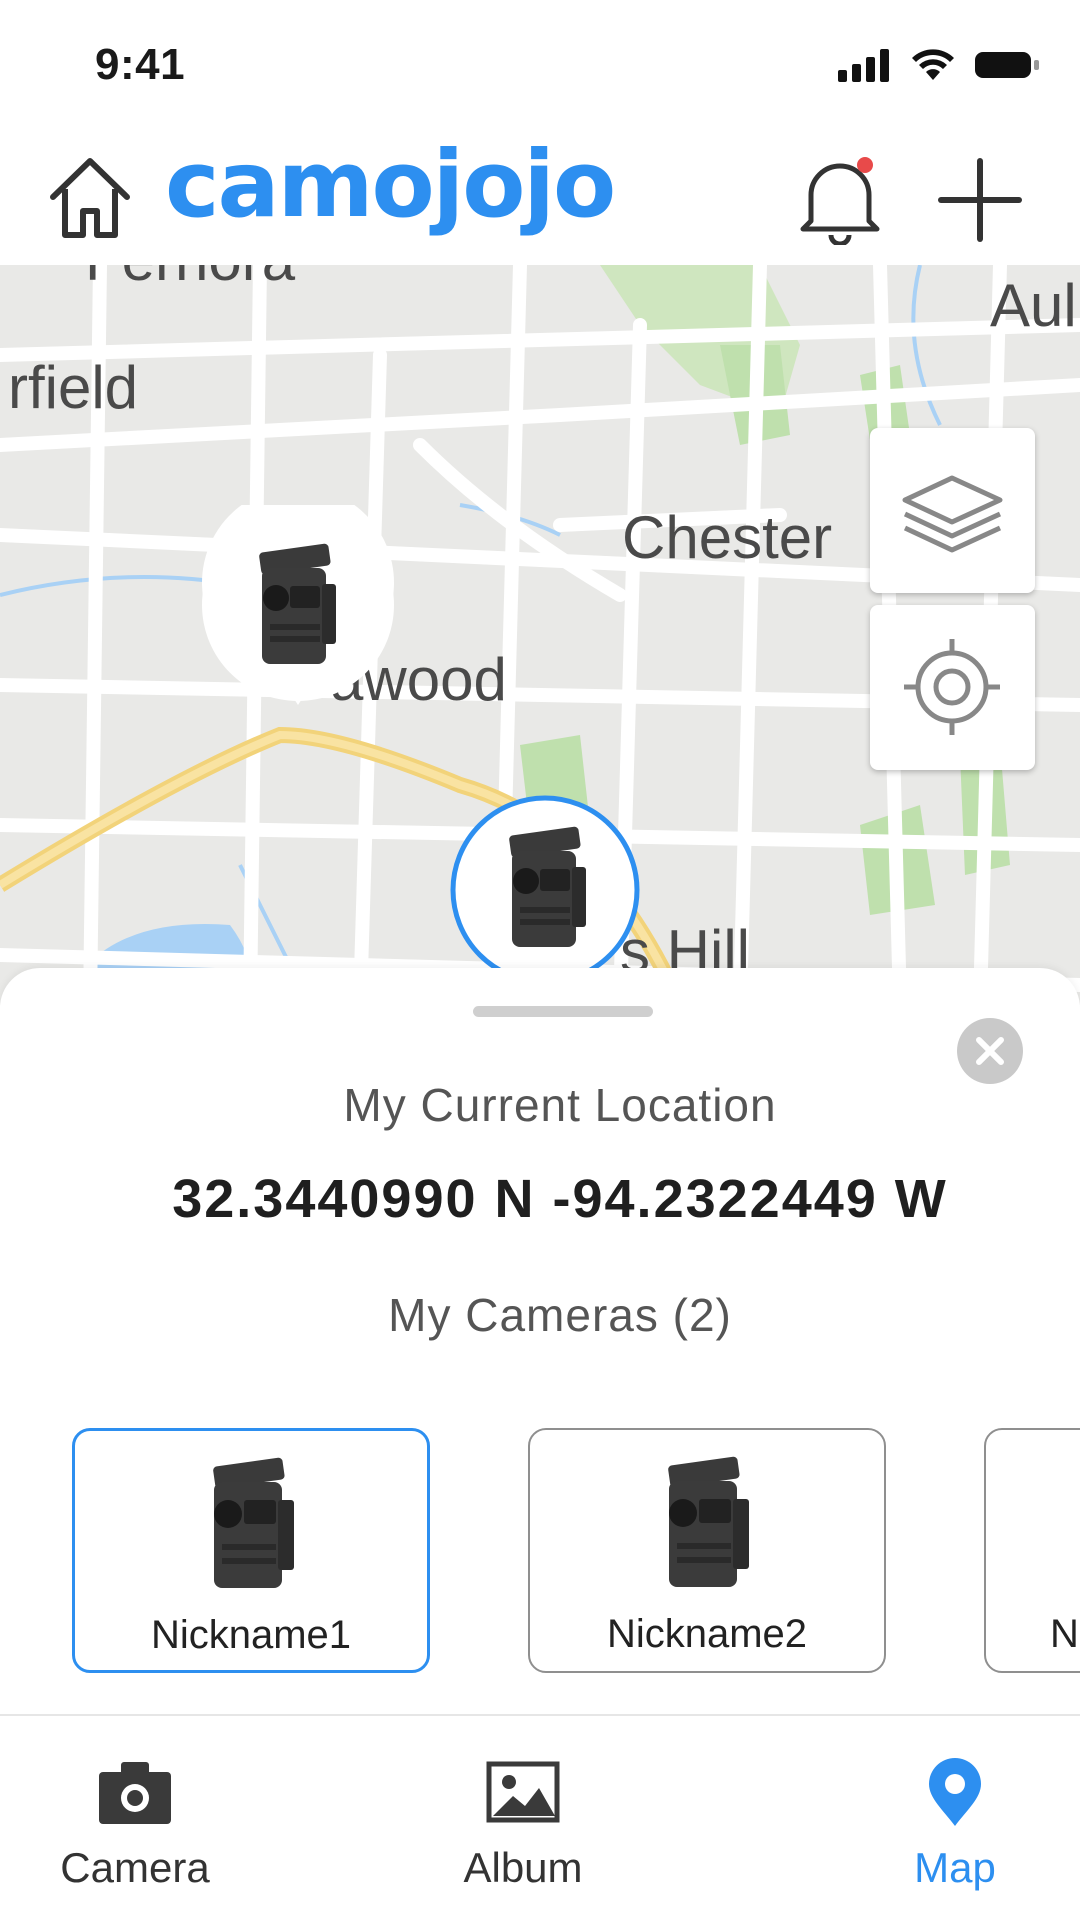 Image resolution: width=1080 pixels, height=1920 pixels. What do you see at coordinates (933, 64) in the screenshot?
I see `wifi-icon` at bounding box center [933, 64].